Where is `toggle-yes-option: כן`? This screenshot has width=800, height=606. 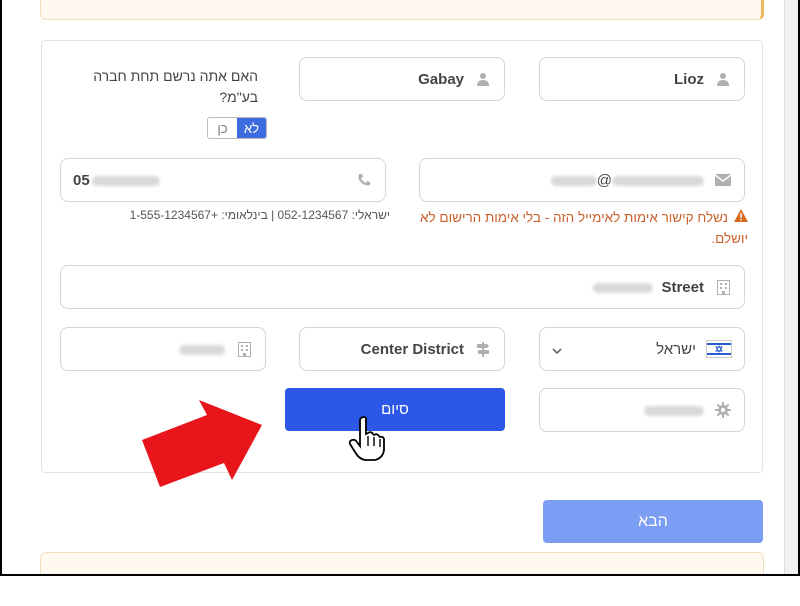 toggle-yes-option: כן is located at coordinates (222, 128).